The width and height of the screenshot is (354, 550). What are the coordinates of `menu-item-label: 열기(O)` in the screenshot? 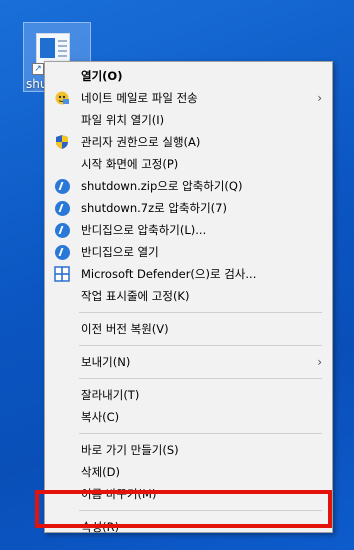 It's located at (102, 76).